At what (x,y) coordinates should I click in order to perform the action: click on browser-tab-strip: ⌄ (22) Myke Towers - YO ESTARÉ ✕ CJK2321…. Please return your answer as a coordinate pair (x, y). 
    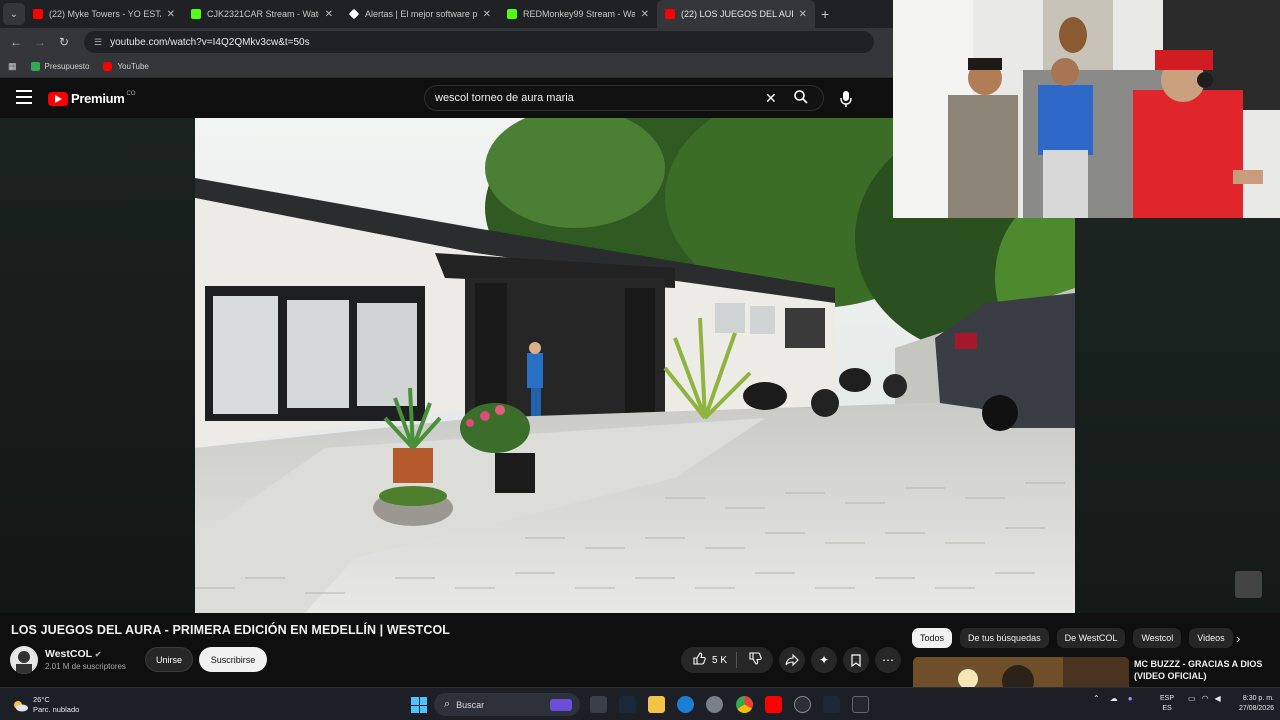
    Looking at the image, I should click on (446, 14).